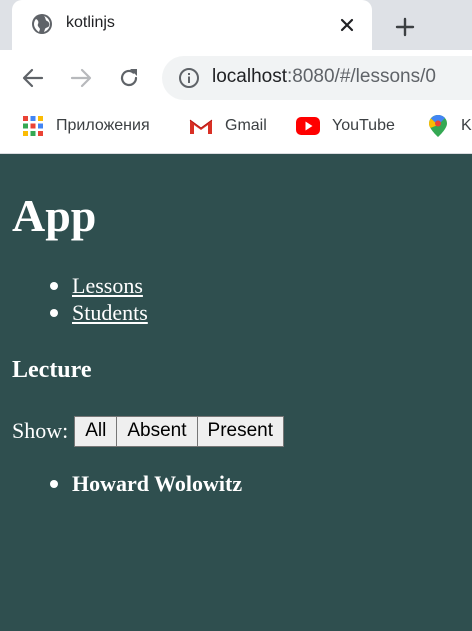 The width and height of the screenshot is (472, 631). I want to click on url-path: :8080/#/lessons/0, so click(361, 76).